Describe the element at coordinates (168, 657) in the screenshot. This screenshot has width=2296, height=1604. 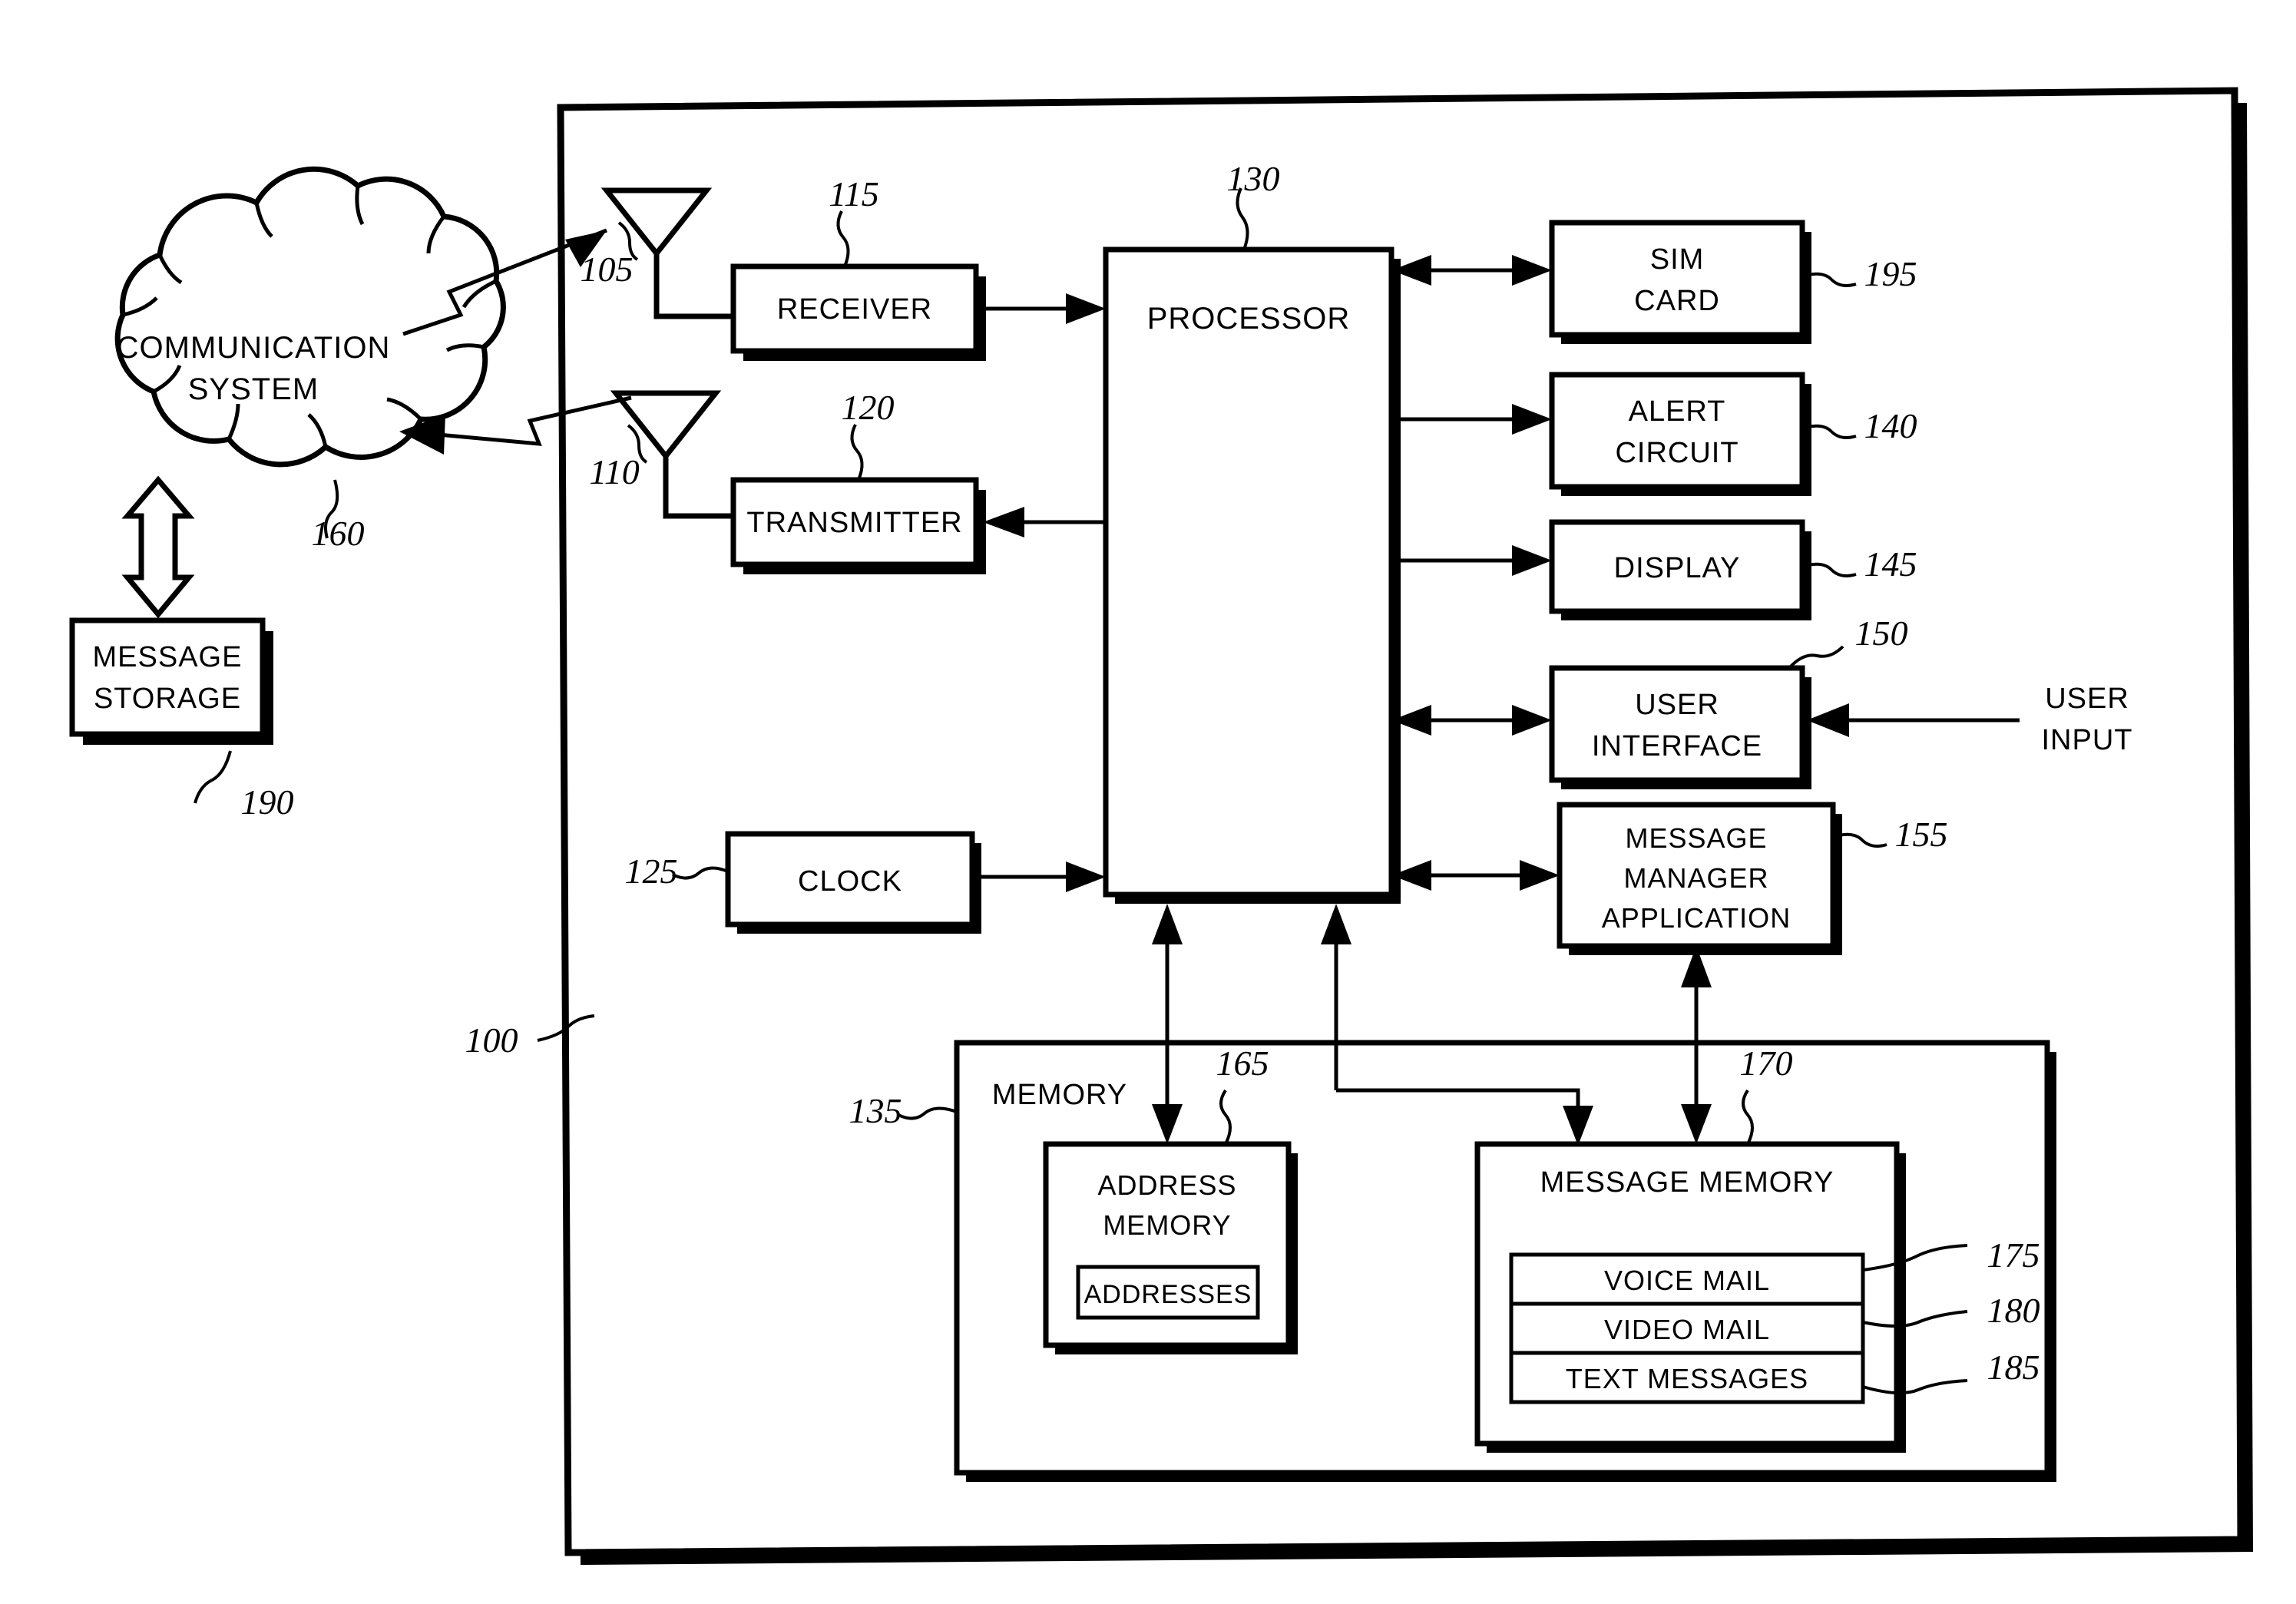
I see `message-storage-line1: MESSAGE` at that location.